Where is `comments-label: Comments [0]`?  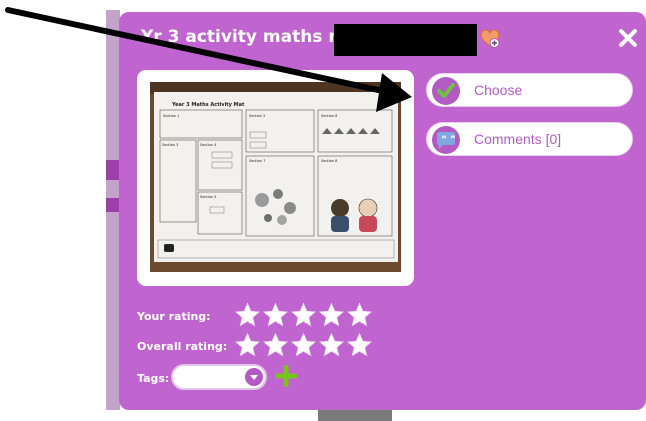 comments-label: Comments [0] is located at coordinates (518, 139).